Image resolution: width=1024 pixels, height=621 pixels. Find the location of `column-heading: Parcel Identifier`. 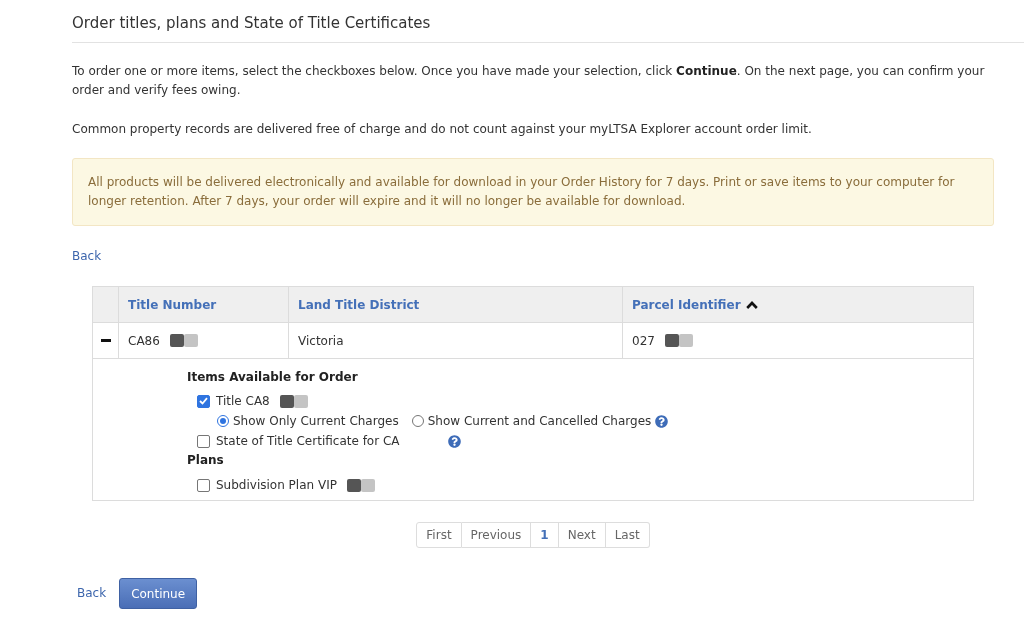

column-heading: Parcel Identifier is located at coordinates (686, 304).